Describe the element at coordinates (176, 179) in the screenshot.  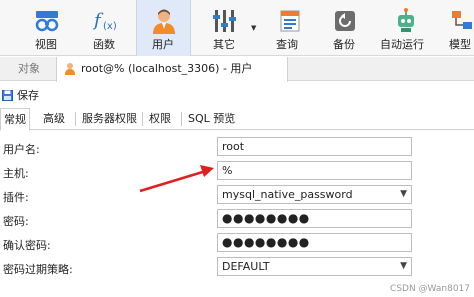
I see `annotation-arrow` at that location.